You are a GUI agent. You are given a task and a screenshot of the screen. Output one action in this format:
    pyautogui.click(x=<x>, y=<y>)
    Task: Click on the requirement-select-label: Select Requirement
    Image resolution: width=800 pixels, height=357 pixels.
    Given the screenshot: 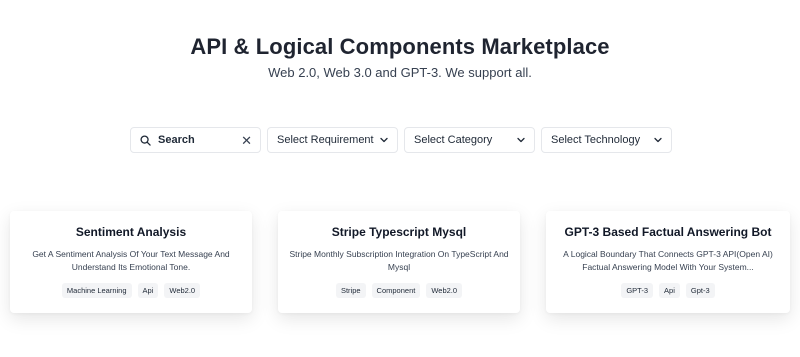 What is the action you would take?
    pyautogui.click(x=325, y=140)
    